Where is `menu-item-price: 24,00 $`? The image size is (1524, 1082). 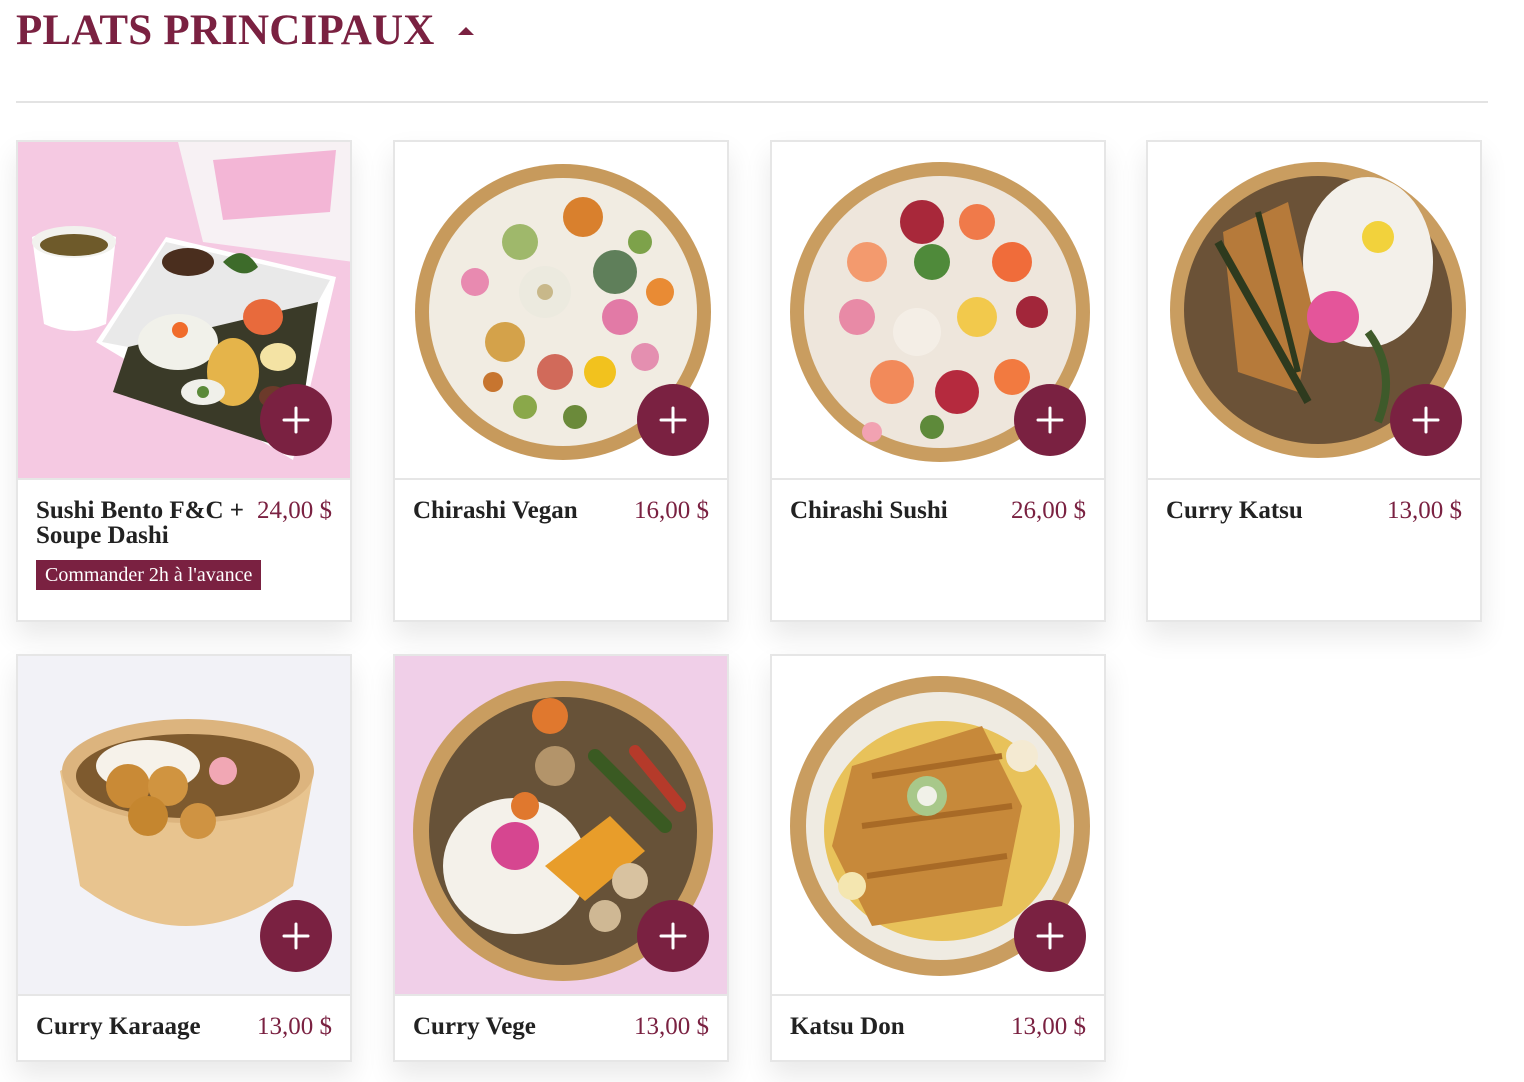 menu-item-price: 24,00 $ is located at coordinates (294, 510).